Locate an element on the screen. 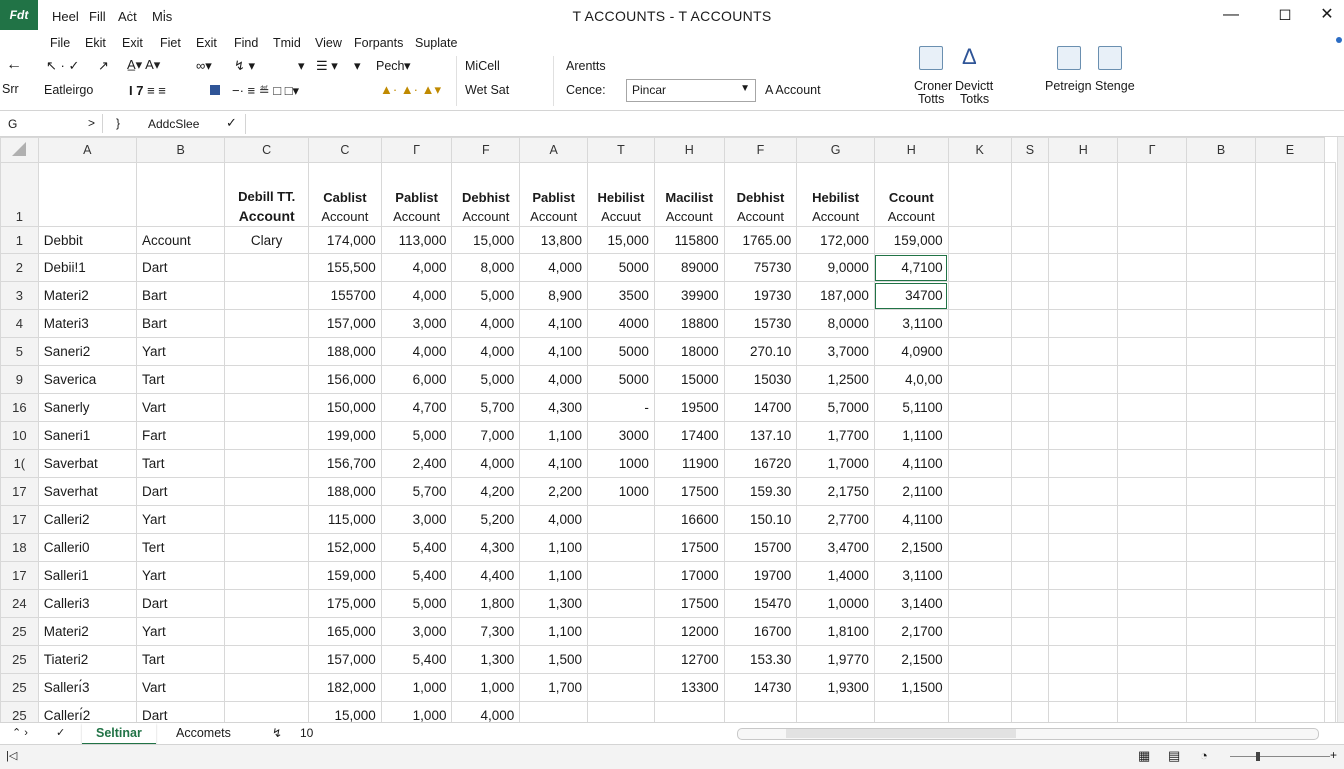 This screenshot has width=1344, height=769. ribbon-pech: Pech is located at coordinates (390, 66).